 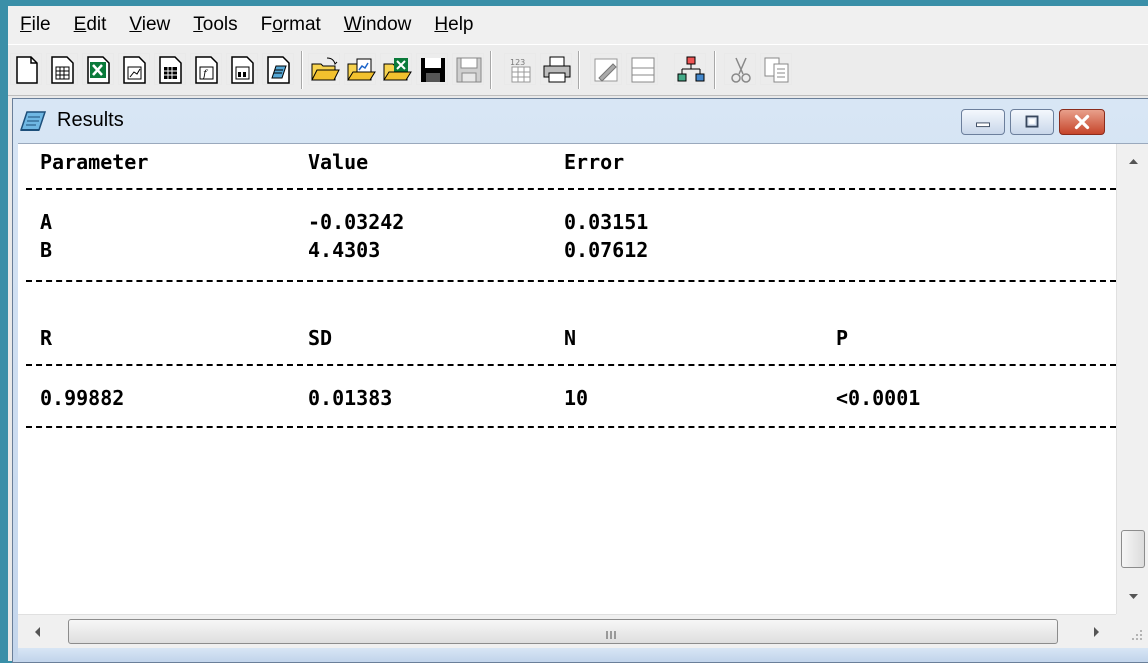 What do you see at coordinates (432, 69) in the screenshot?
I see `save-icon` at bounding box center [432, 69].